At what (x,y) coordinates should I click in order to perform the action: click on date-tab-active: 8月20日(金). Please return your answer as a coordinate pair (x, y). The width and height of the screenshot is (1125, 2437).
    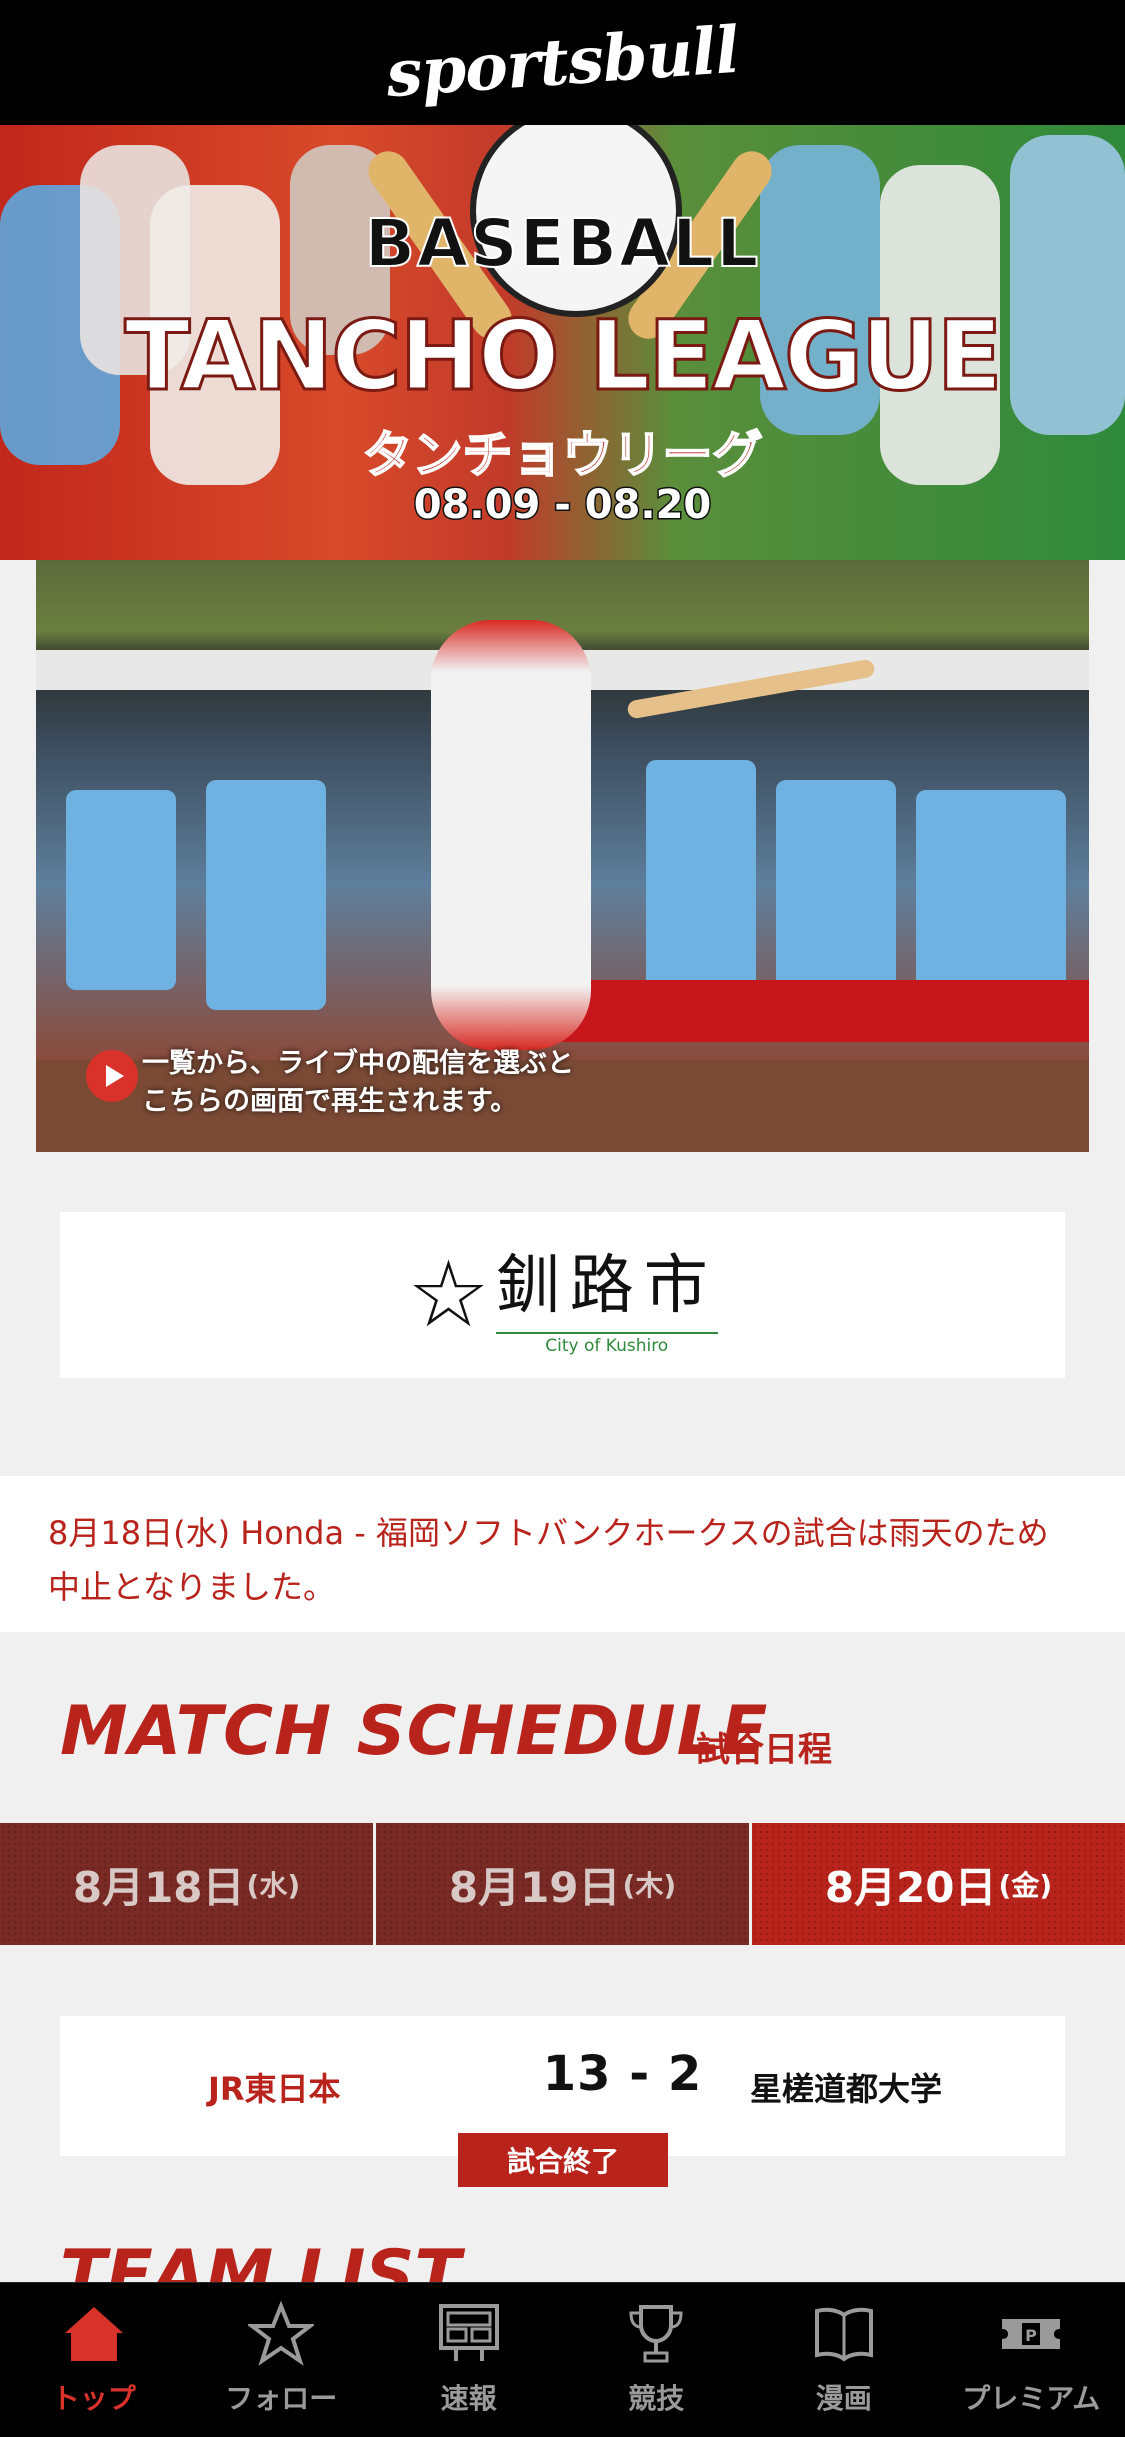
    Looking at the image, I should click on (938, 1884).